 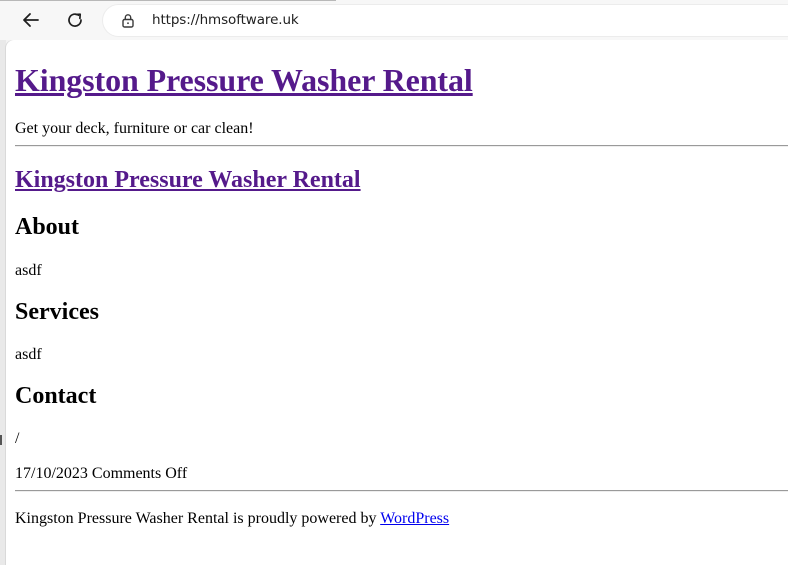 What do you see at coordinates (28, 270) in the screenshot?
I see `about-text: asdf` at bounding box center [28, 270].